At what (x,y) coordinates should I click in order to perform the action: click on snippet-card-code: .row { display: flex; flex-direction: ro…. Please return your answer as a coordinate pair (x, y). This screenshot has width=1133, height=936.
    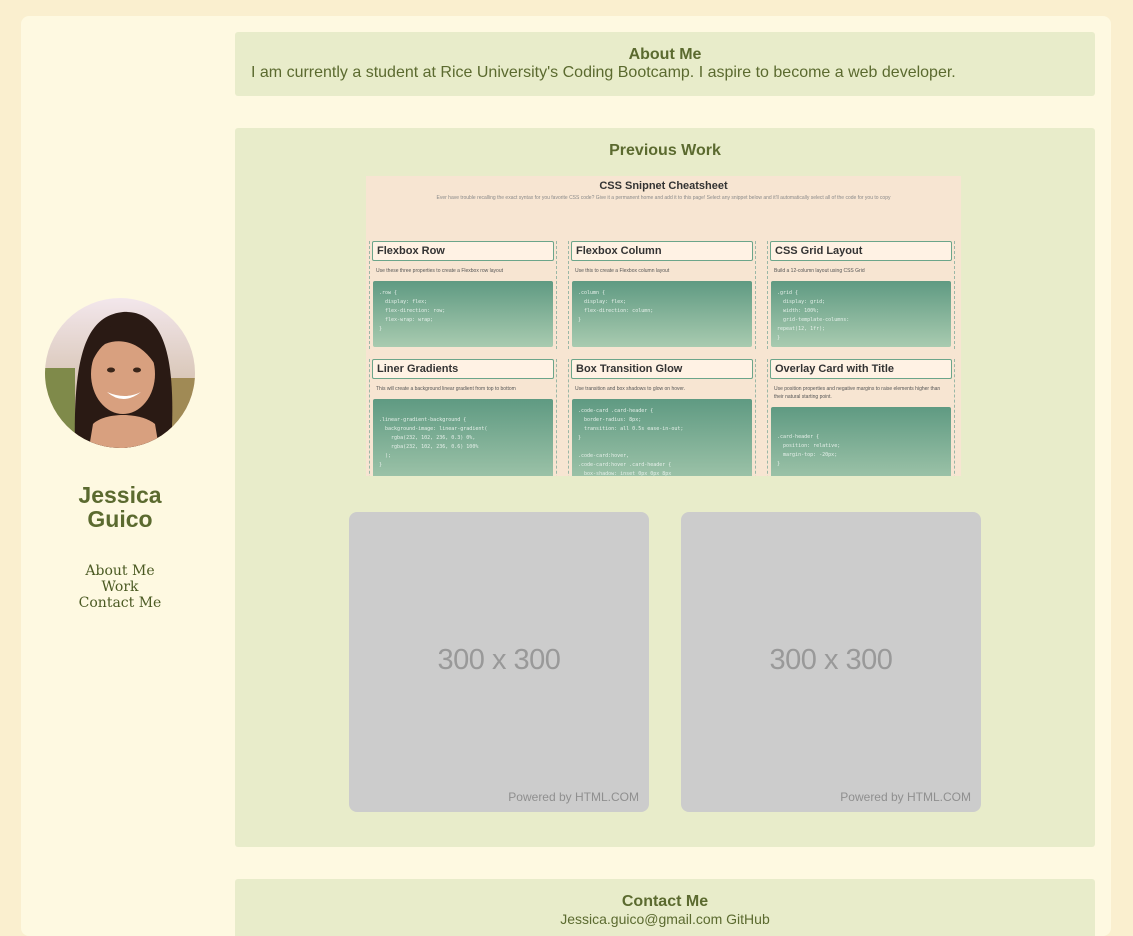
    Looking at the image, I should click on (463, 314).